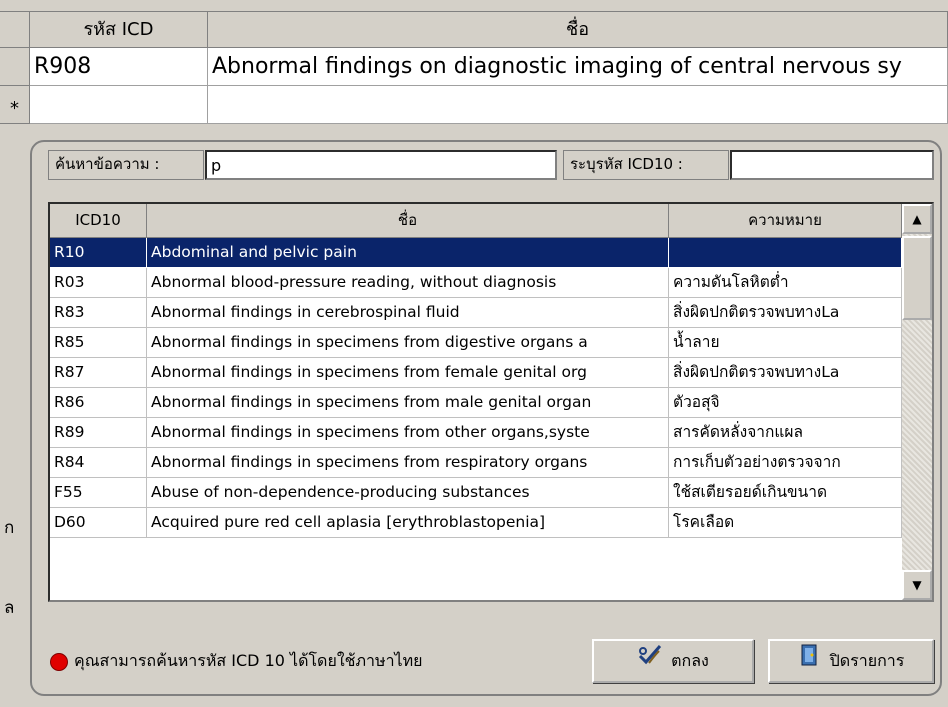 The image size is (948, 707). Describe the element at coordinates (578, 30) in the screenshot. I see `column-header-name: ชื่อ` at that location.